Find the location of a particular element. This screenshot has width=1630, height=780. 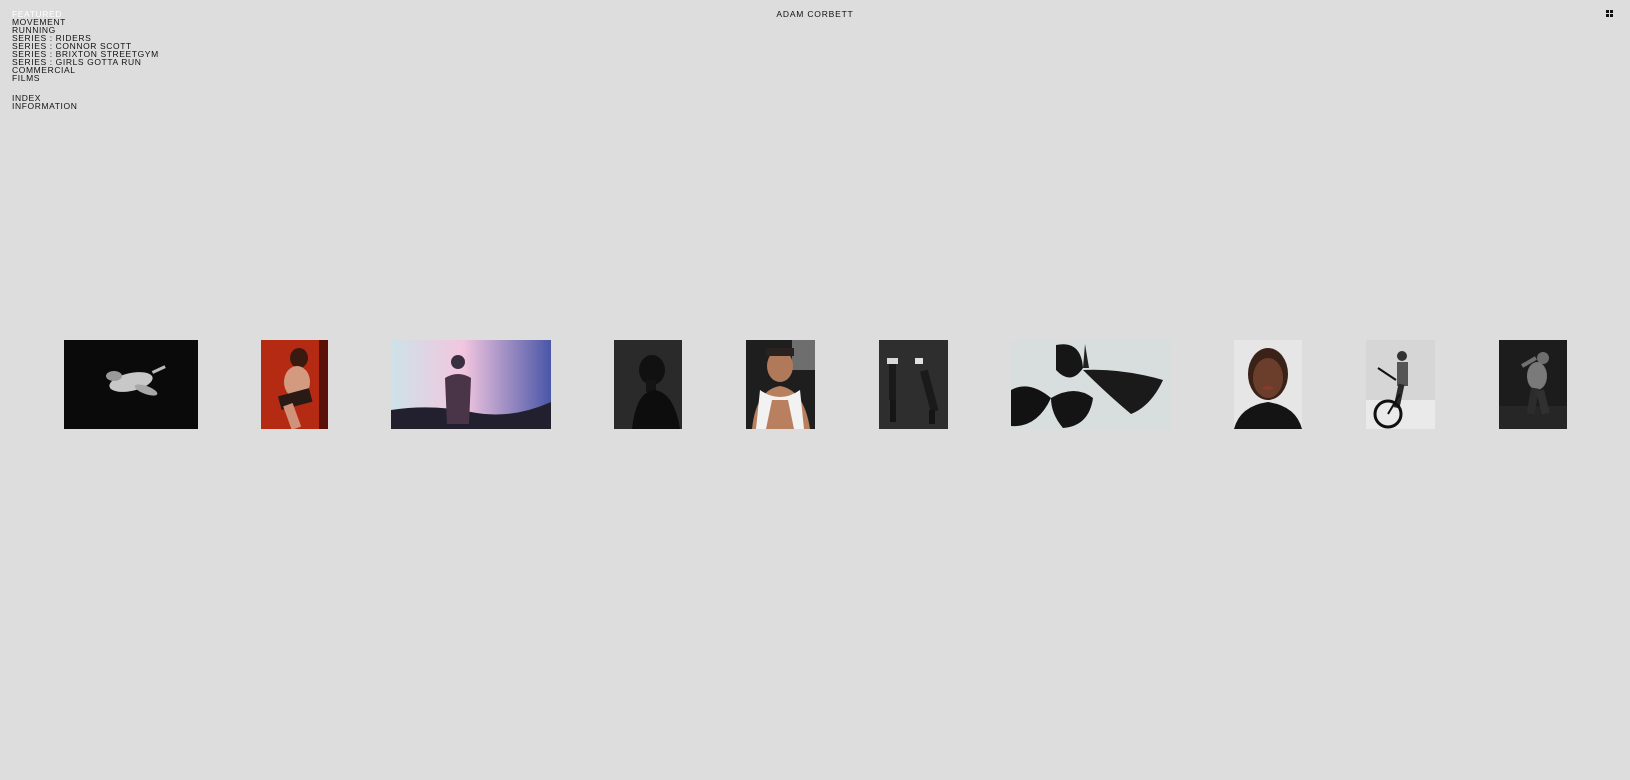

thumb-figure-light-flare is located at coordinates (471, 384).